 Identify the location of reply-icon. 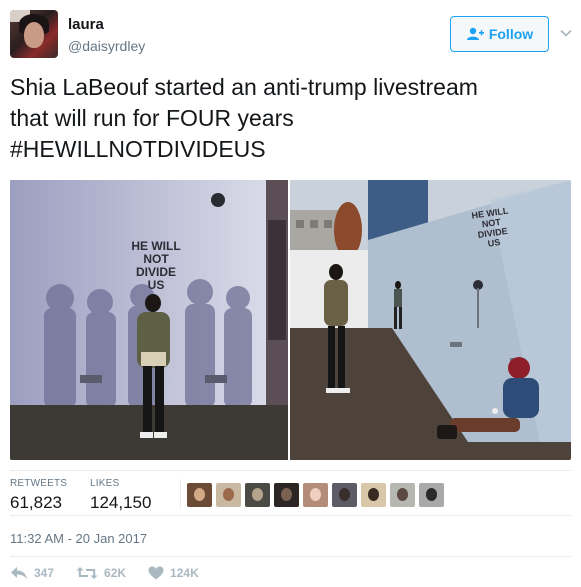
(19, 573).